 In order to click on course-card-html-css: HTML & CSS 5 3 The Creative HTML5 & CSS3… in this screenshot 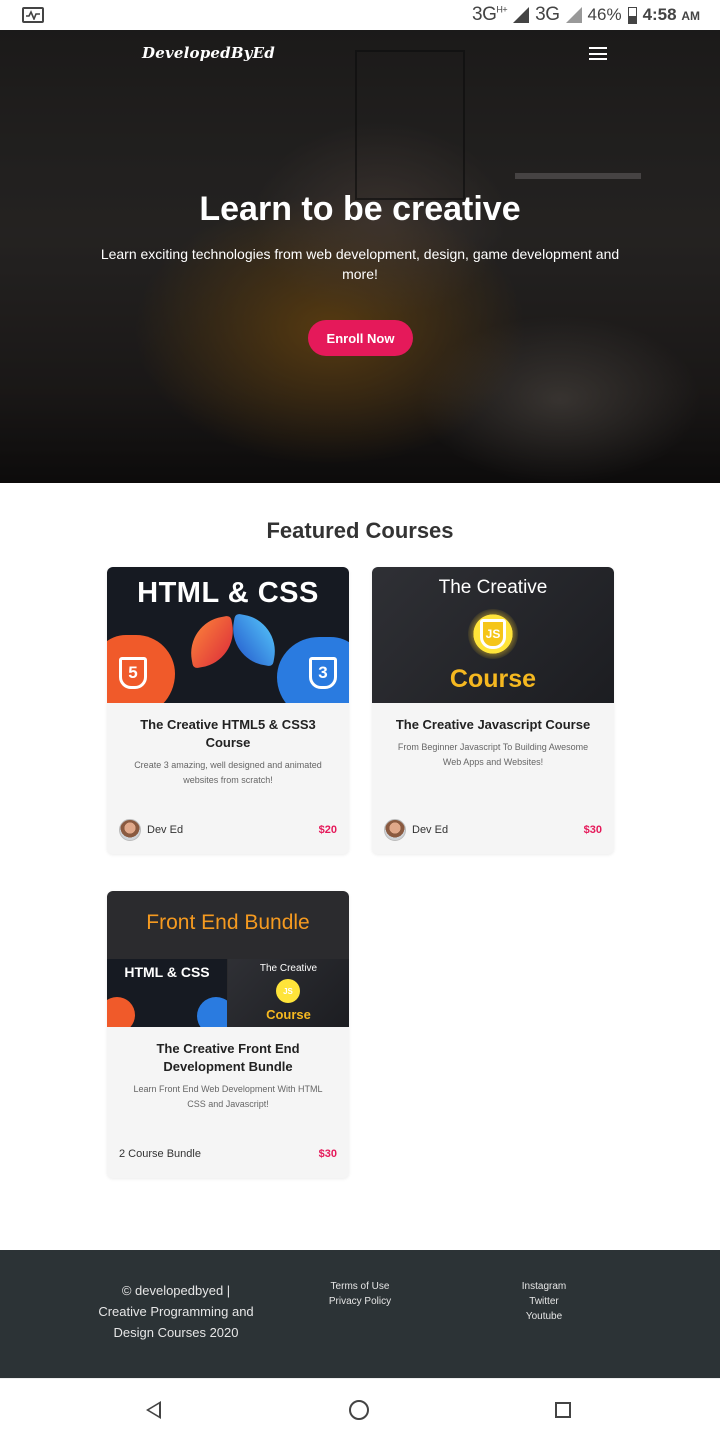, I will do `click(228, 710)`.